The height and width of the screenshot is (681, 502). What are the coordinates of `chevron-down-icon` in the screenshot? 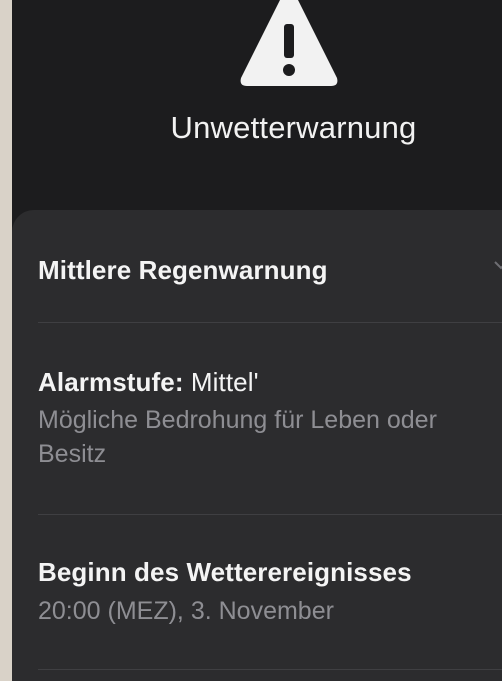 It's located at (498, 265).